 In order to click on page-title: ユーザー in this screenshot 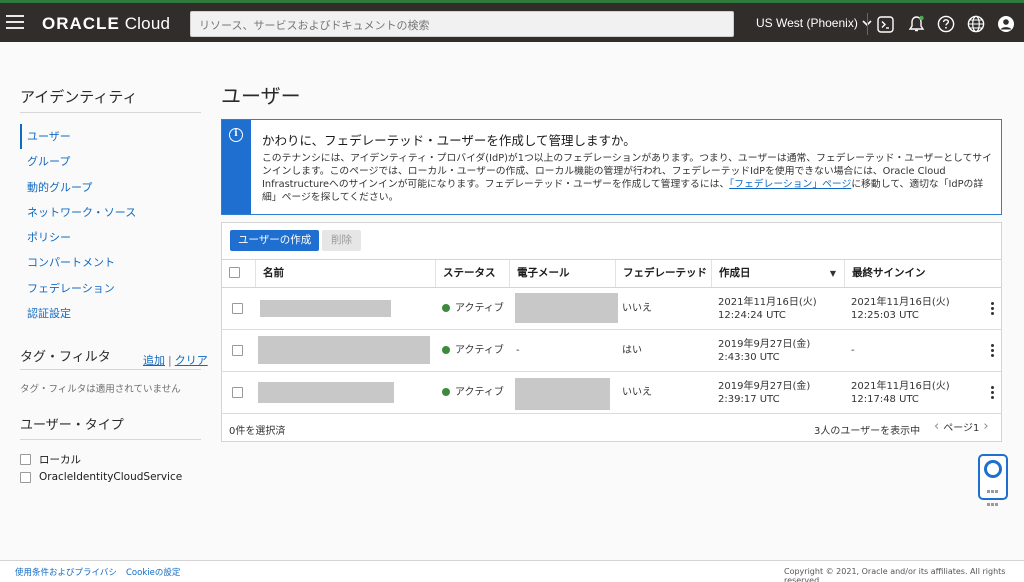, I will do `click(261, 96)`.